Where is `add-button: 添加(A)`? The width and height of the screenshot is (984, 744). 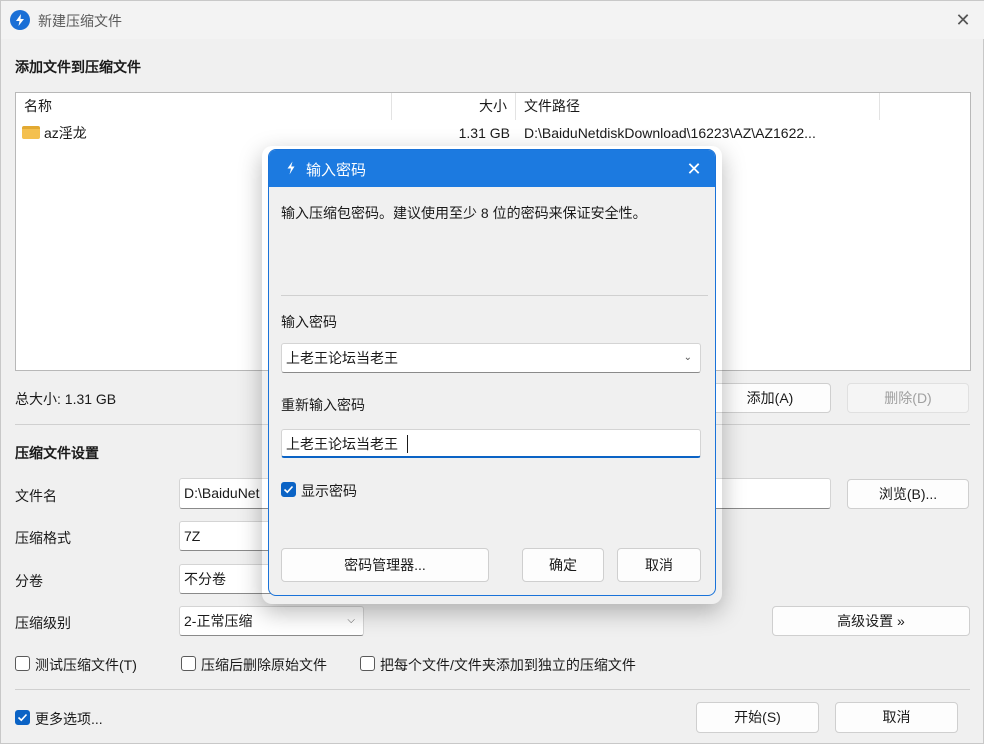
add-button: 添加(A) is located at coordinates (770, 398).